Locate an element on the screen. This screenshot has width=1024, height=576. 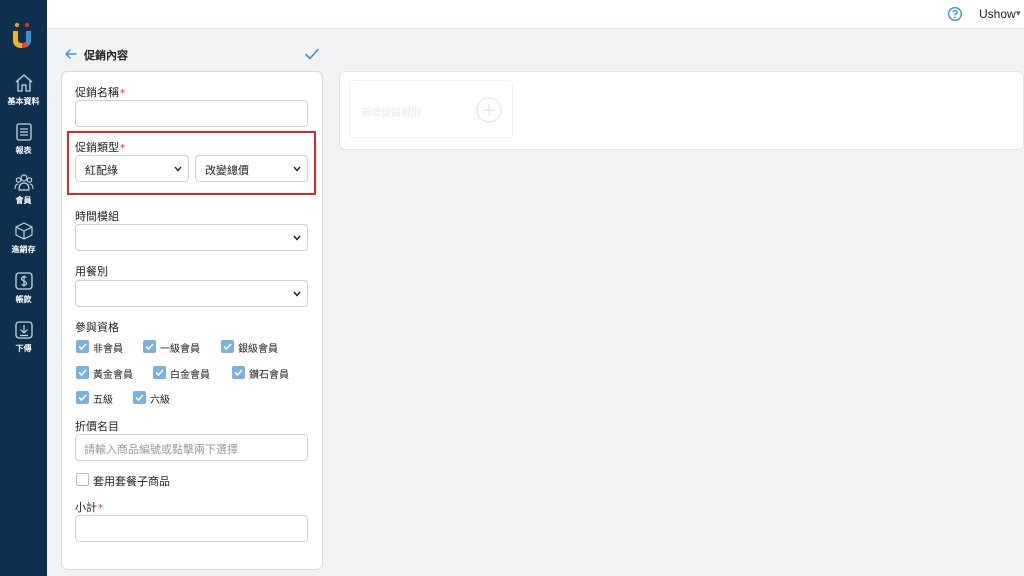
sidebar-item-label: 下傳 is located at coordinates (23, 348).